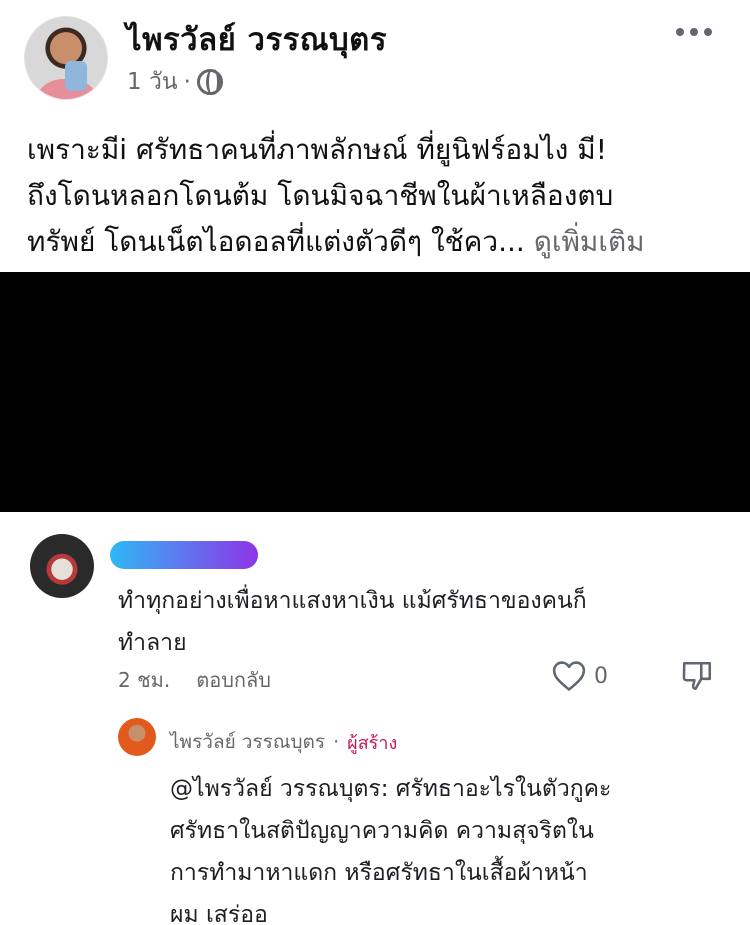 This screenshot has height=925, width=750. I want to click on reply-text-line: ศรัทธาในสติปัญญาความคิด ความสุจริตใน, so click(382, 831).